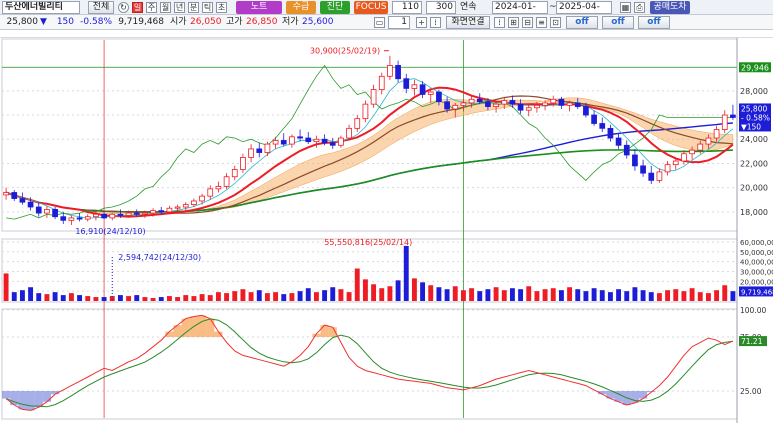 The width and height of the screenshot is (773, 423). Describe the element at coordinates (441, 7) in the screenshot. I see `count-field-2: 300` at that location.